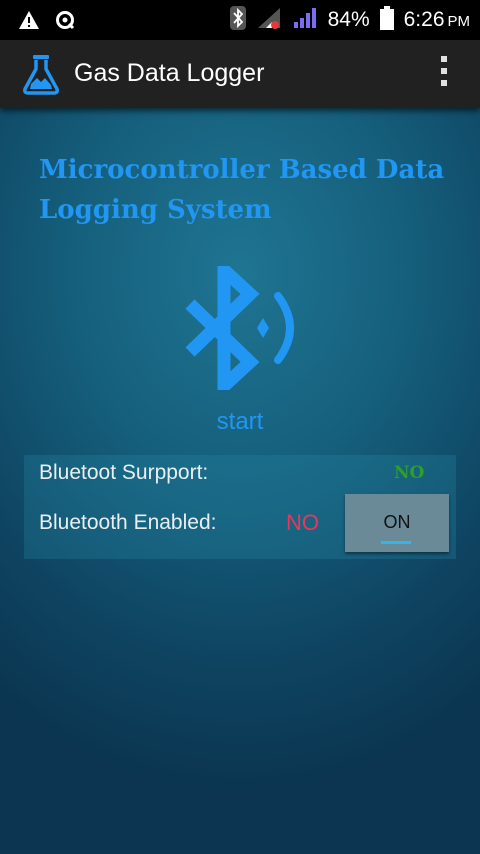  Describe the element at coordinates (396, 542) in the screenshot. I see `toggle-indicator` at that location.